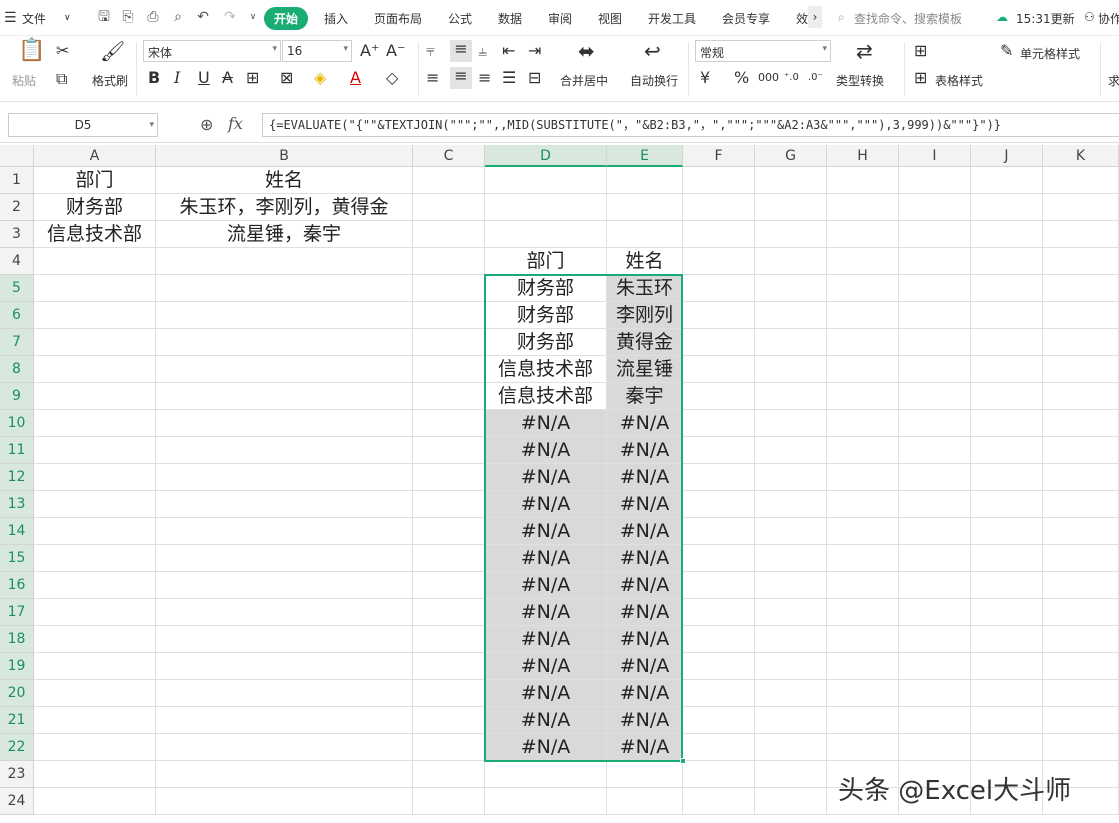  What do you see at coordinates (95, 612) in the screenshot?
I see `cell-a17` at bounding box center [95, 612].